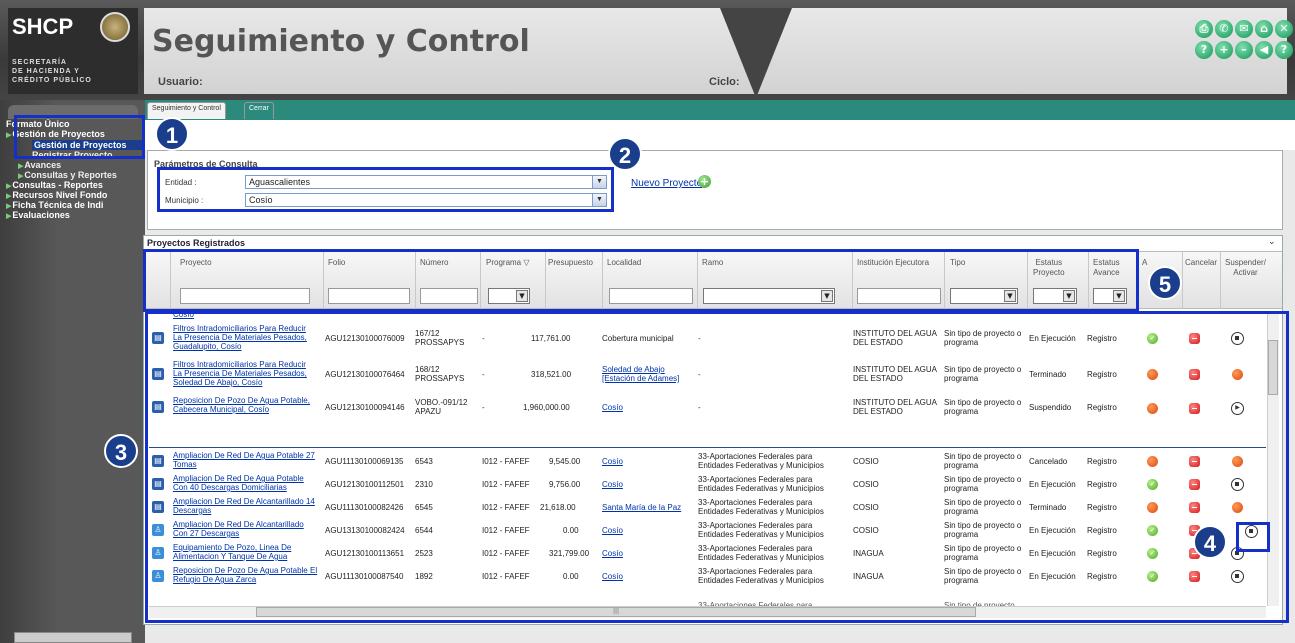  What do you see at coordinates (625, 154) in the screenshot?
I see `callout-2: 2` at bounding box center [625, 154].